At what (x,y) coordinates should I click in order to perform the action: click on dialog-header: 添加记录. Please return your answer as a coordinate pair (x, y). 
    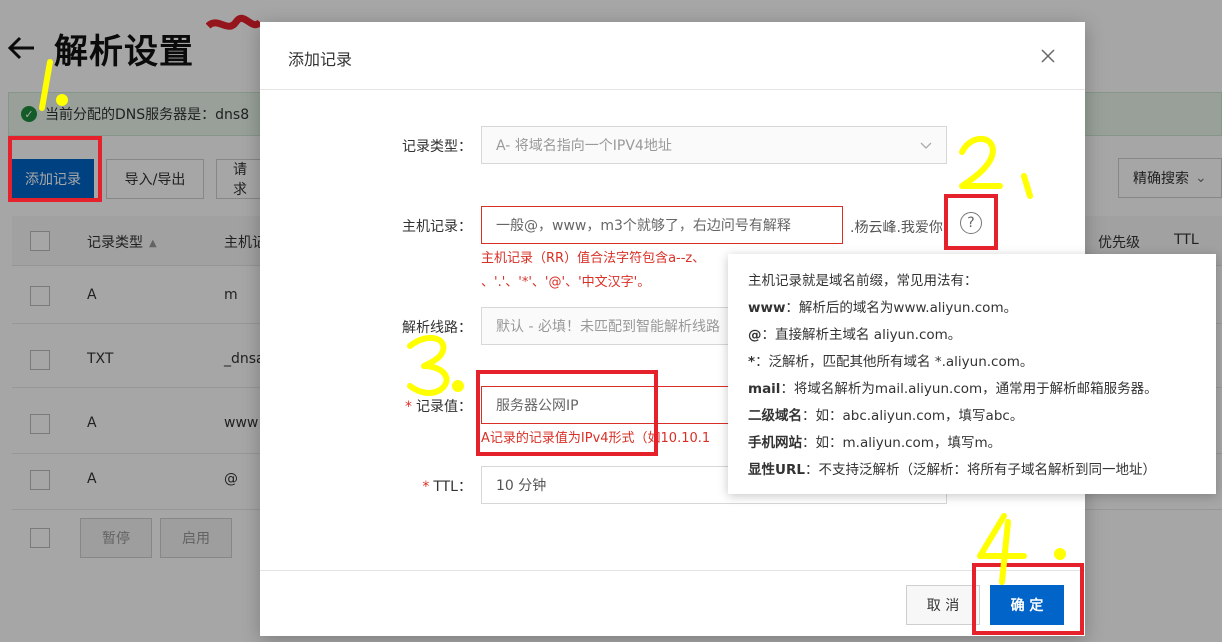
    Looking at the image, I should click on (672, 56).